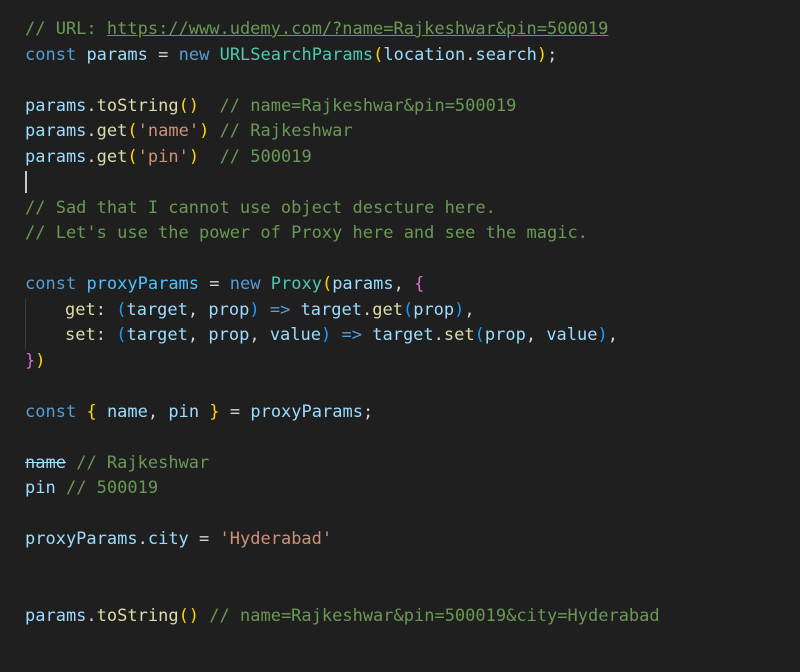 Image resolution: width=800 pixels, height=672 pixels. I want to click on code-line-5: params.get('name') // Rajkeshwar, so click(412, 132).